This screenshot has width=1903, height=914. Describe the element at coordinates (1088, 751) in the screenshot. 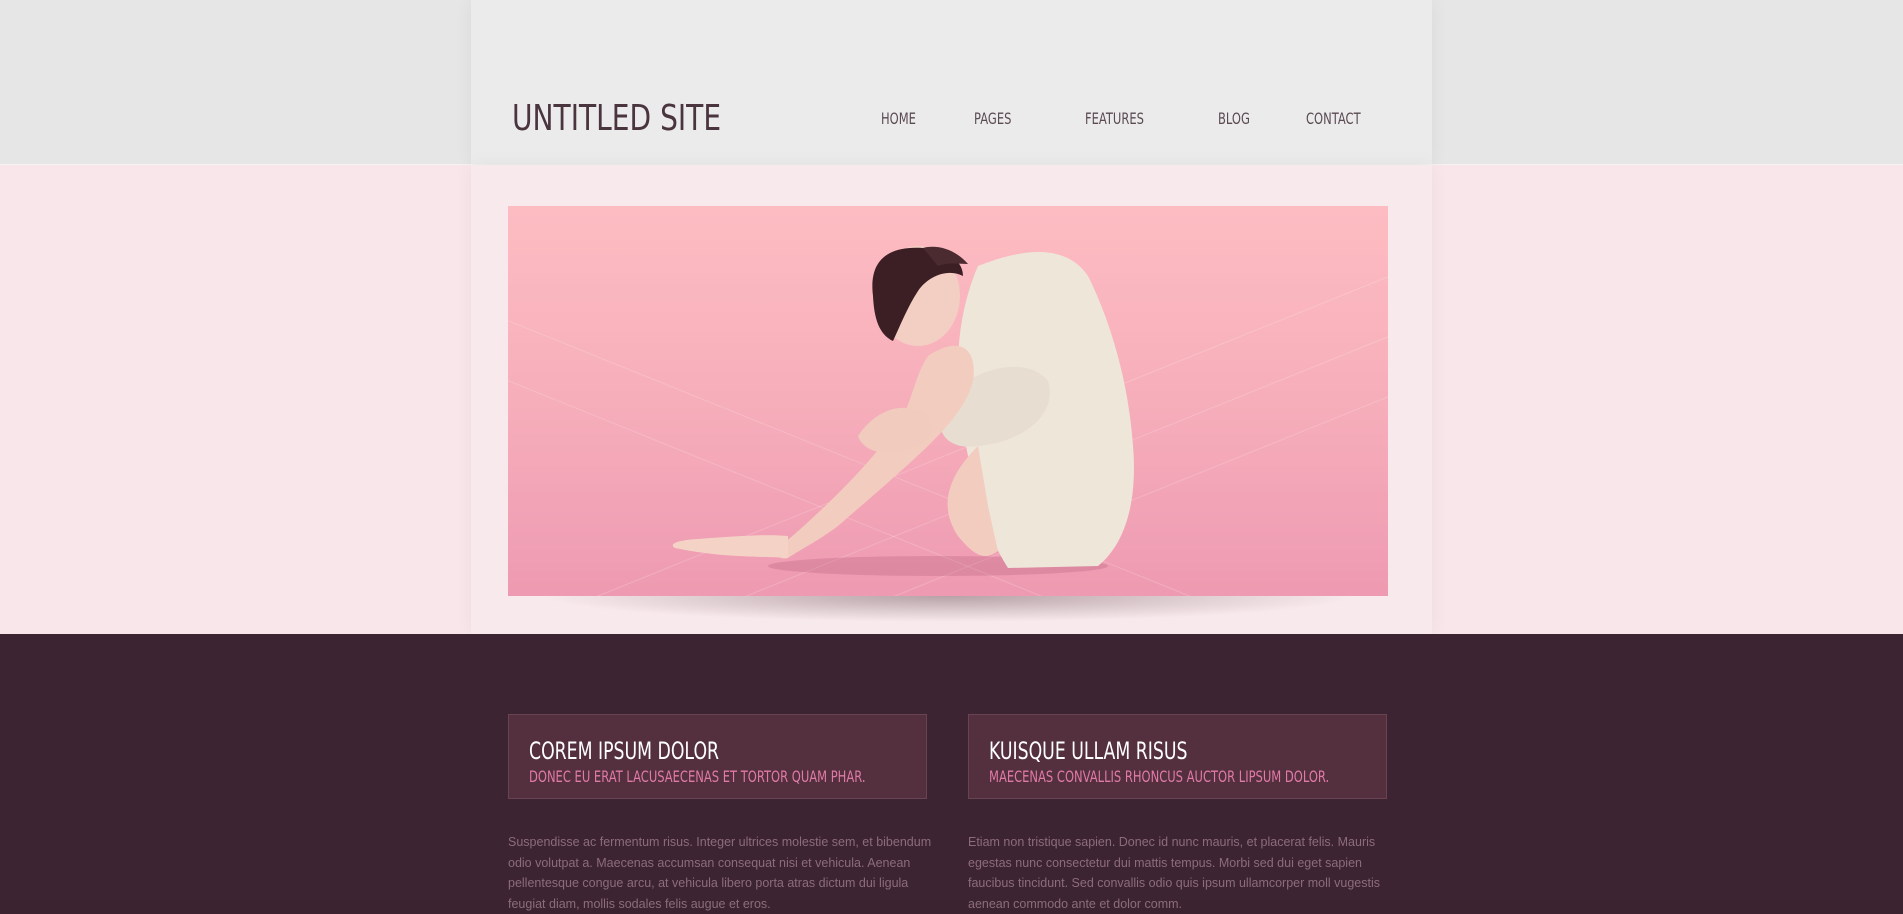

I see `feature-2-title: KUISQUE ULLAM RISUS` at that location.